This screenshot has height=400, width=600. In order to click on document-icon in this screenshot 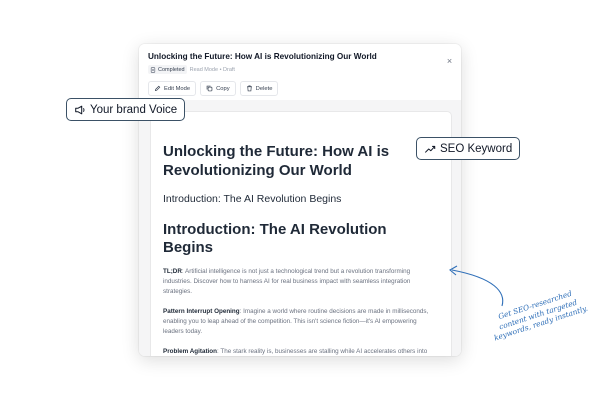, I will do `click(153, 69)`.